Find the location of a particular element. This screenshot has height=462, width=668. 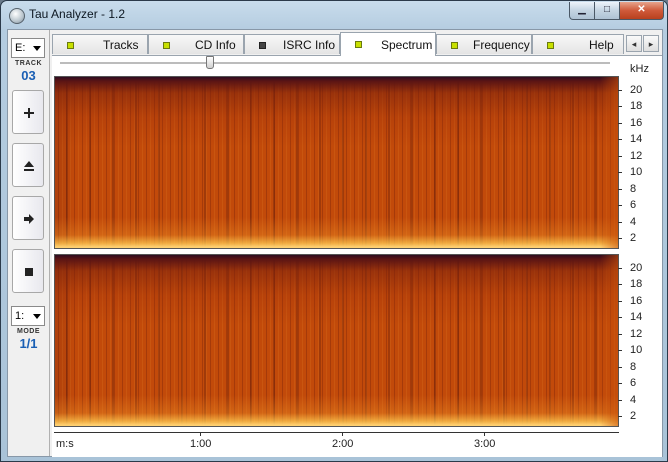

y-axis-unit: kHz is located at coordinates (639, 69).